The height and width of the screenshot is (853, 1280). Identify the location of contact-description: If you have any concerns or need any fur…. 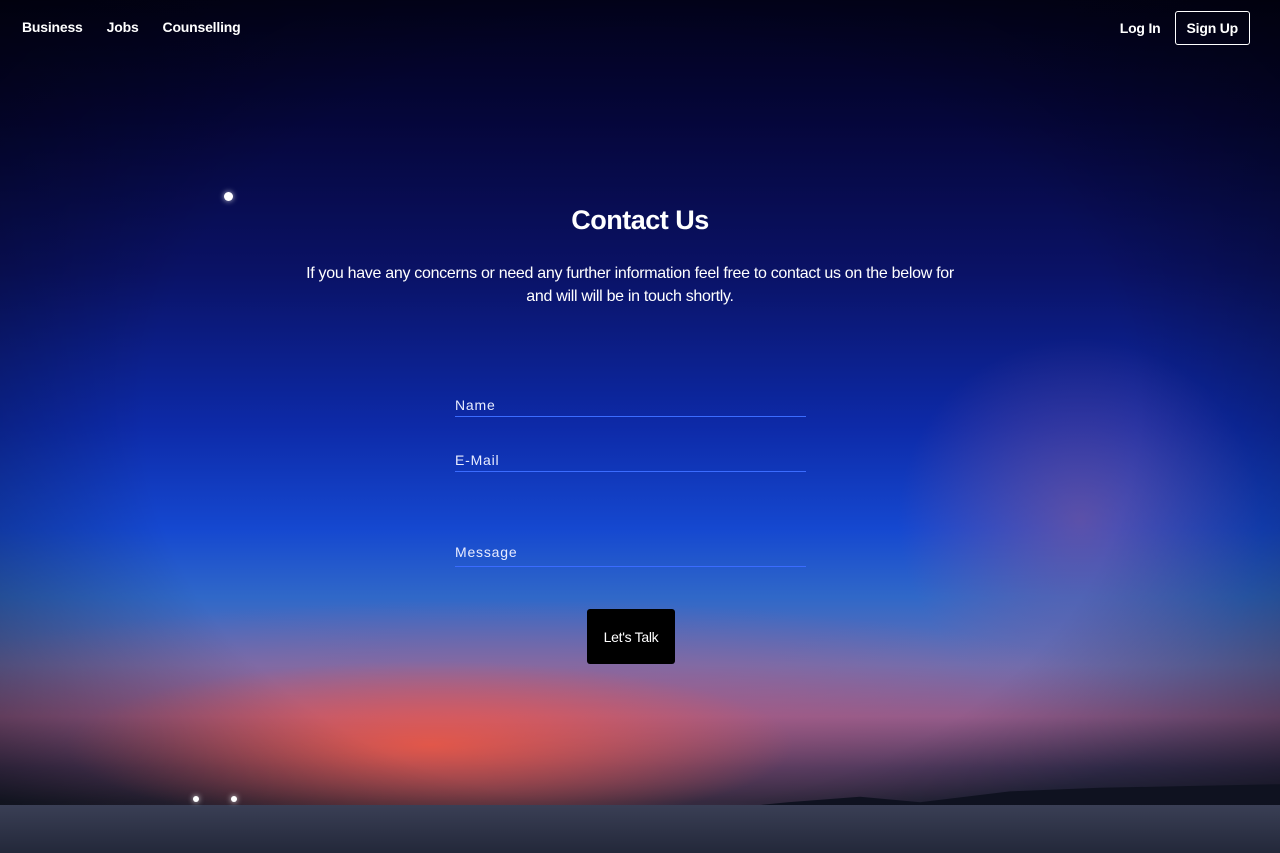
(630, 285).